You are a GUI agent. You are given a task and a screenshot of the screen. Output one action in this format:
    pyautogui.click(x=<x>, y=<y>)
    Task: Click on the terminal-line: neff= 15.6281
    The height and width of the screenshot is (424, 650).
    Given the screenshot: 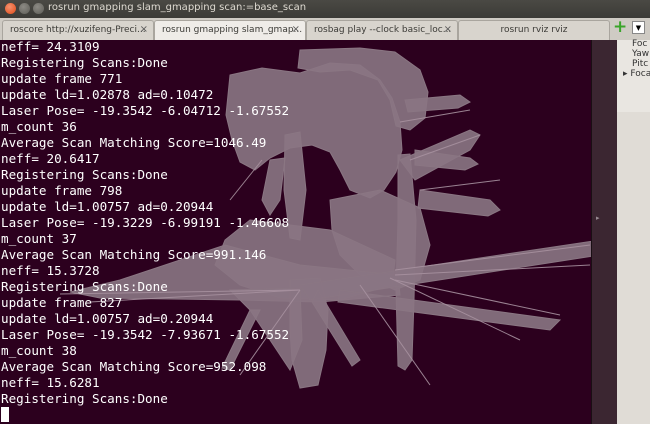 What is the action you would take?
    pyautogui.click(x=50, y=382)
    